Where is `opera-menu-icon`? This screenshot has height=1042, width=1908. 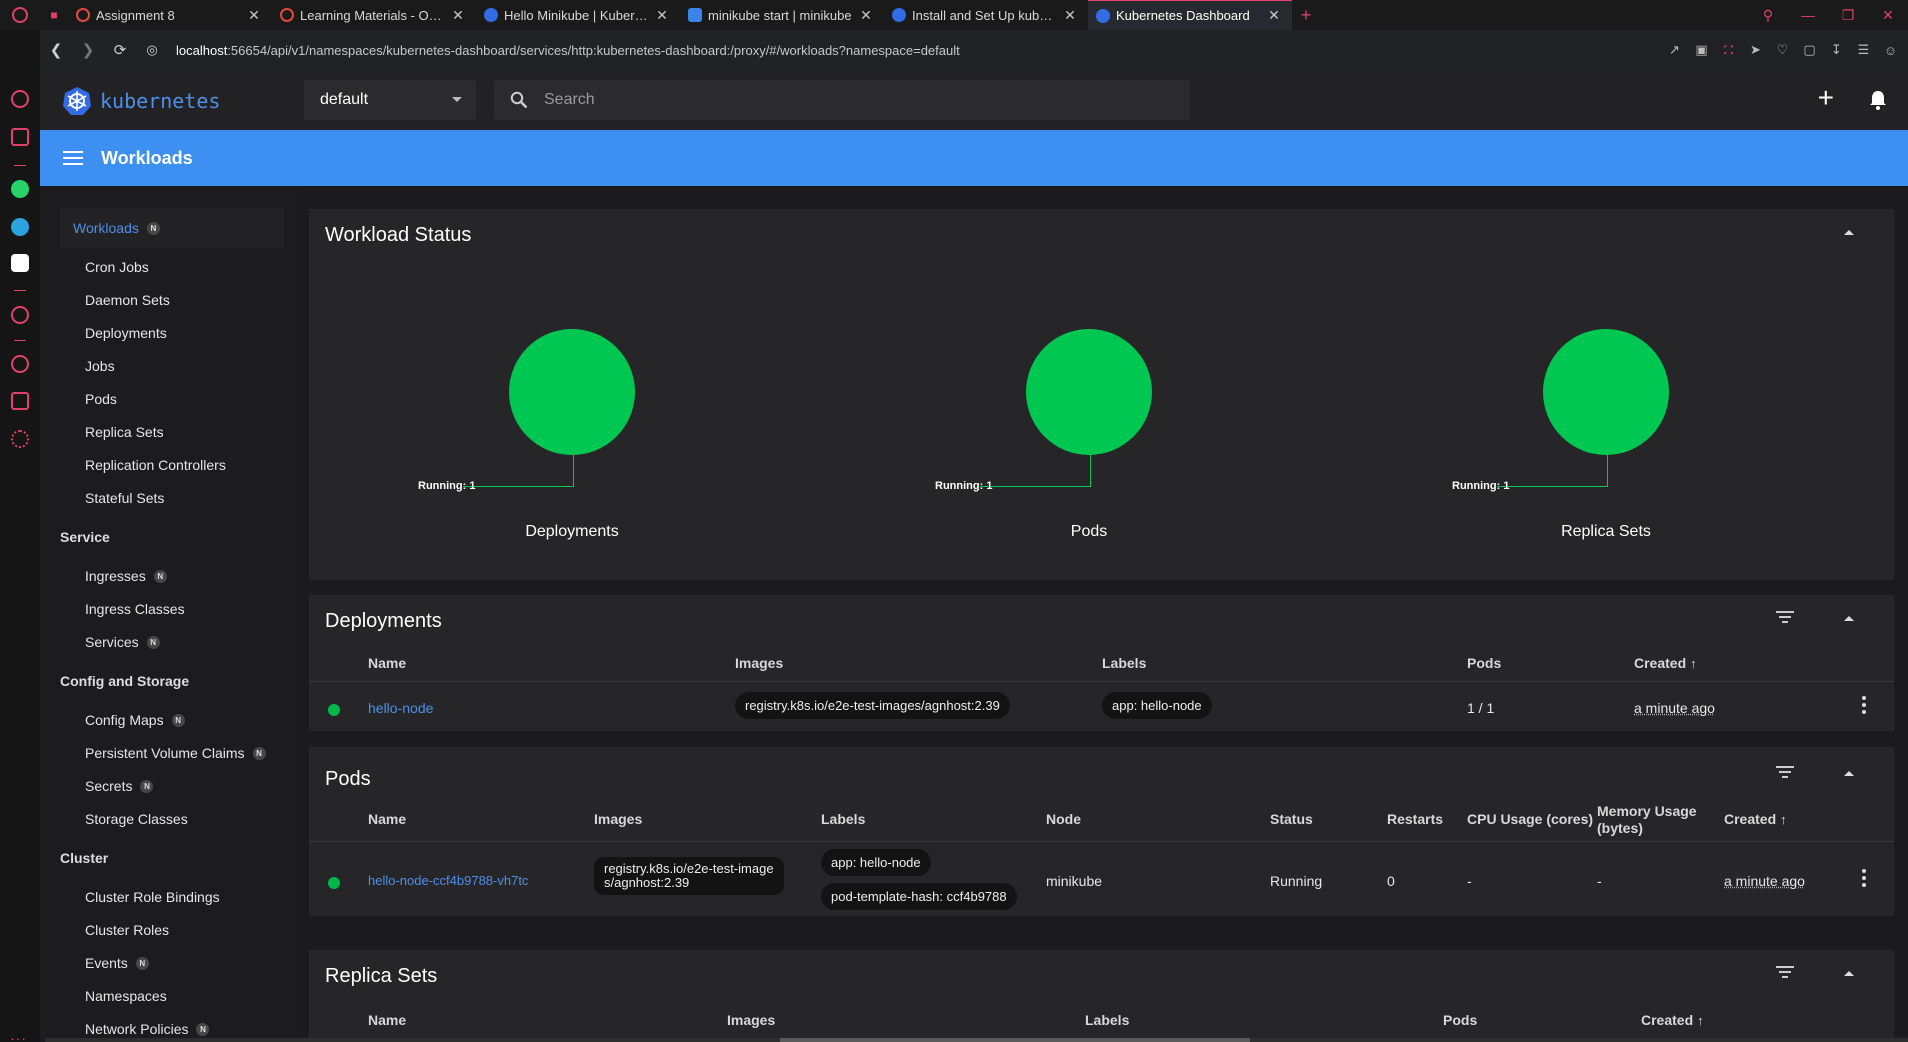
opera-menu-icon is located at coordinates (20, 15).